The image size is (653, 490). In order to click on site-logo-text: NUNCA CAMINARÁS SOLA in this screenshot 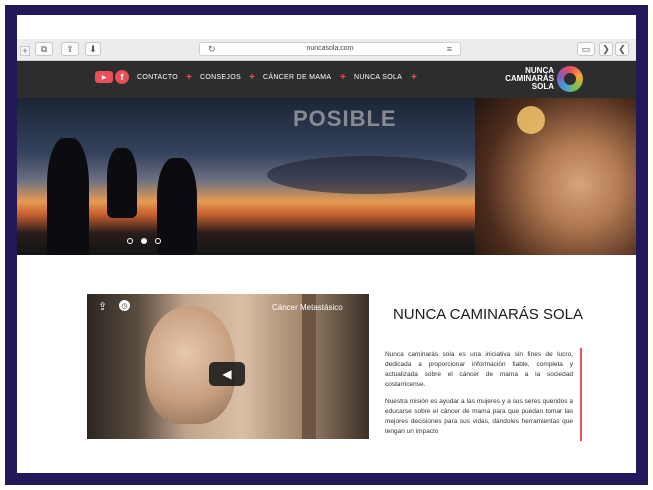, I will do `click(524, 79)`.